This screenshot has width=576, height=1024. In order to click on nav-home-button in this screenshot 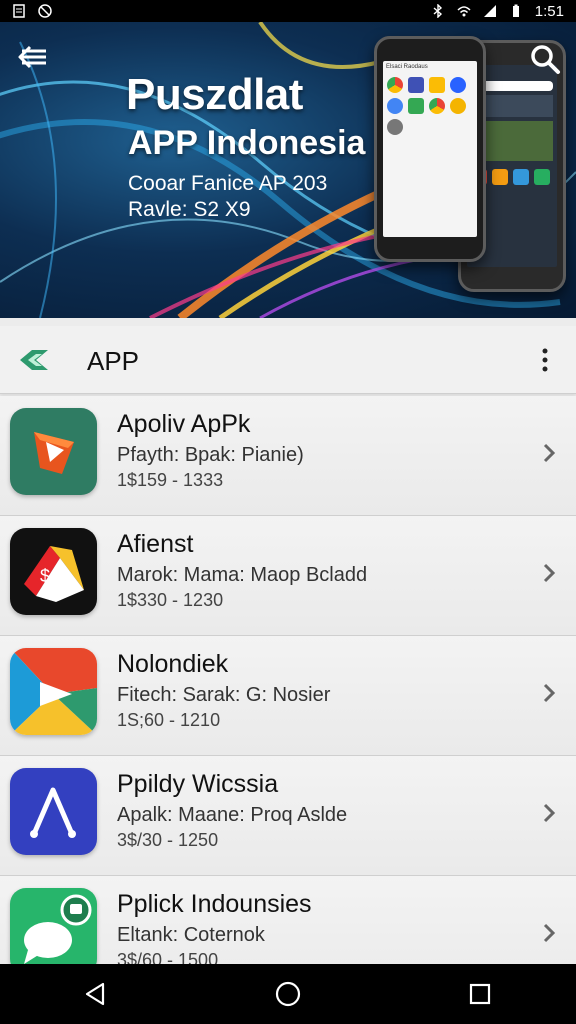, I will do `click(288, 994)`.